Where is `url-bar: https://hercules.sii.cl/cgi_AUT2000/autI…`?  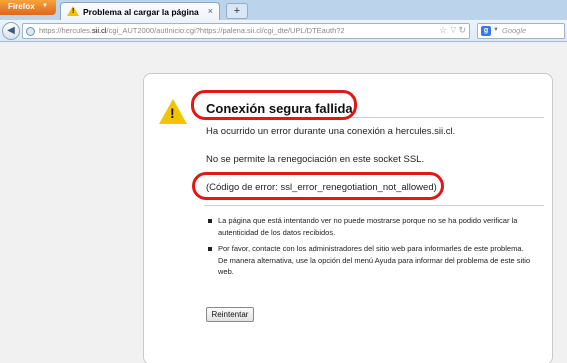 url-bar: https://hercules.sii.cl/cgi_AUT2000/autI… is located at coordinates (246, 31).